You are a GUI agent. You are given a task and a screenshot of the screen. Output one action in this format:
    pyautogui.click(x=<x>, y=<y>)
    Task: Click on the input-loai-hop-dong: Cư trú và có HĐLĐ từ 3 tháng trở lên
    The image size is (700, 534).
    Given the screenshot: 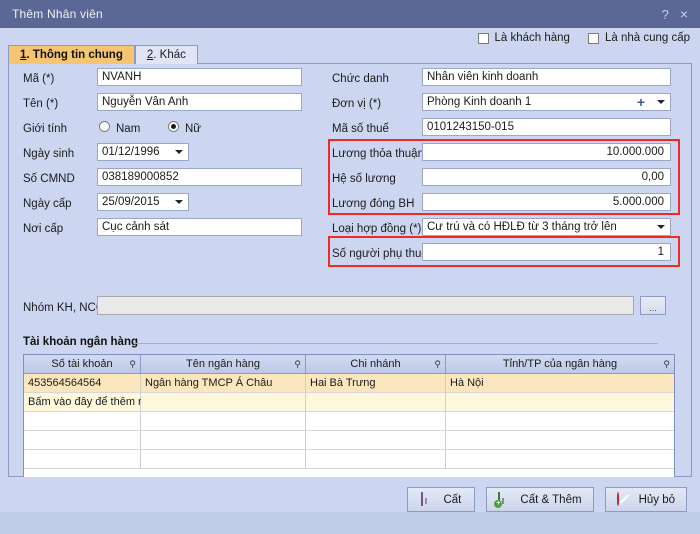 What is the action you would take?
    pyautogui.click(x=546, y=227)
    